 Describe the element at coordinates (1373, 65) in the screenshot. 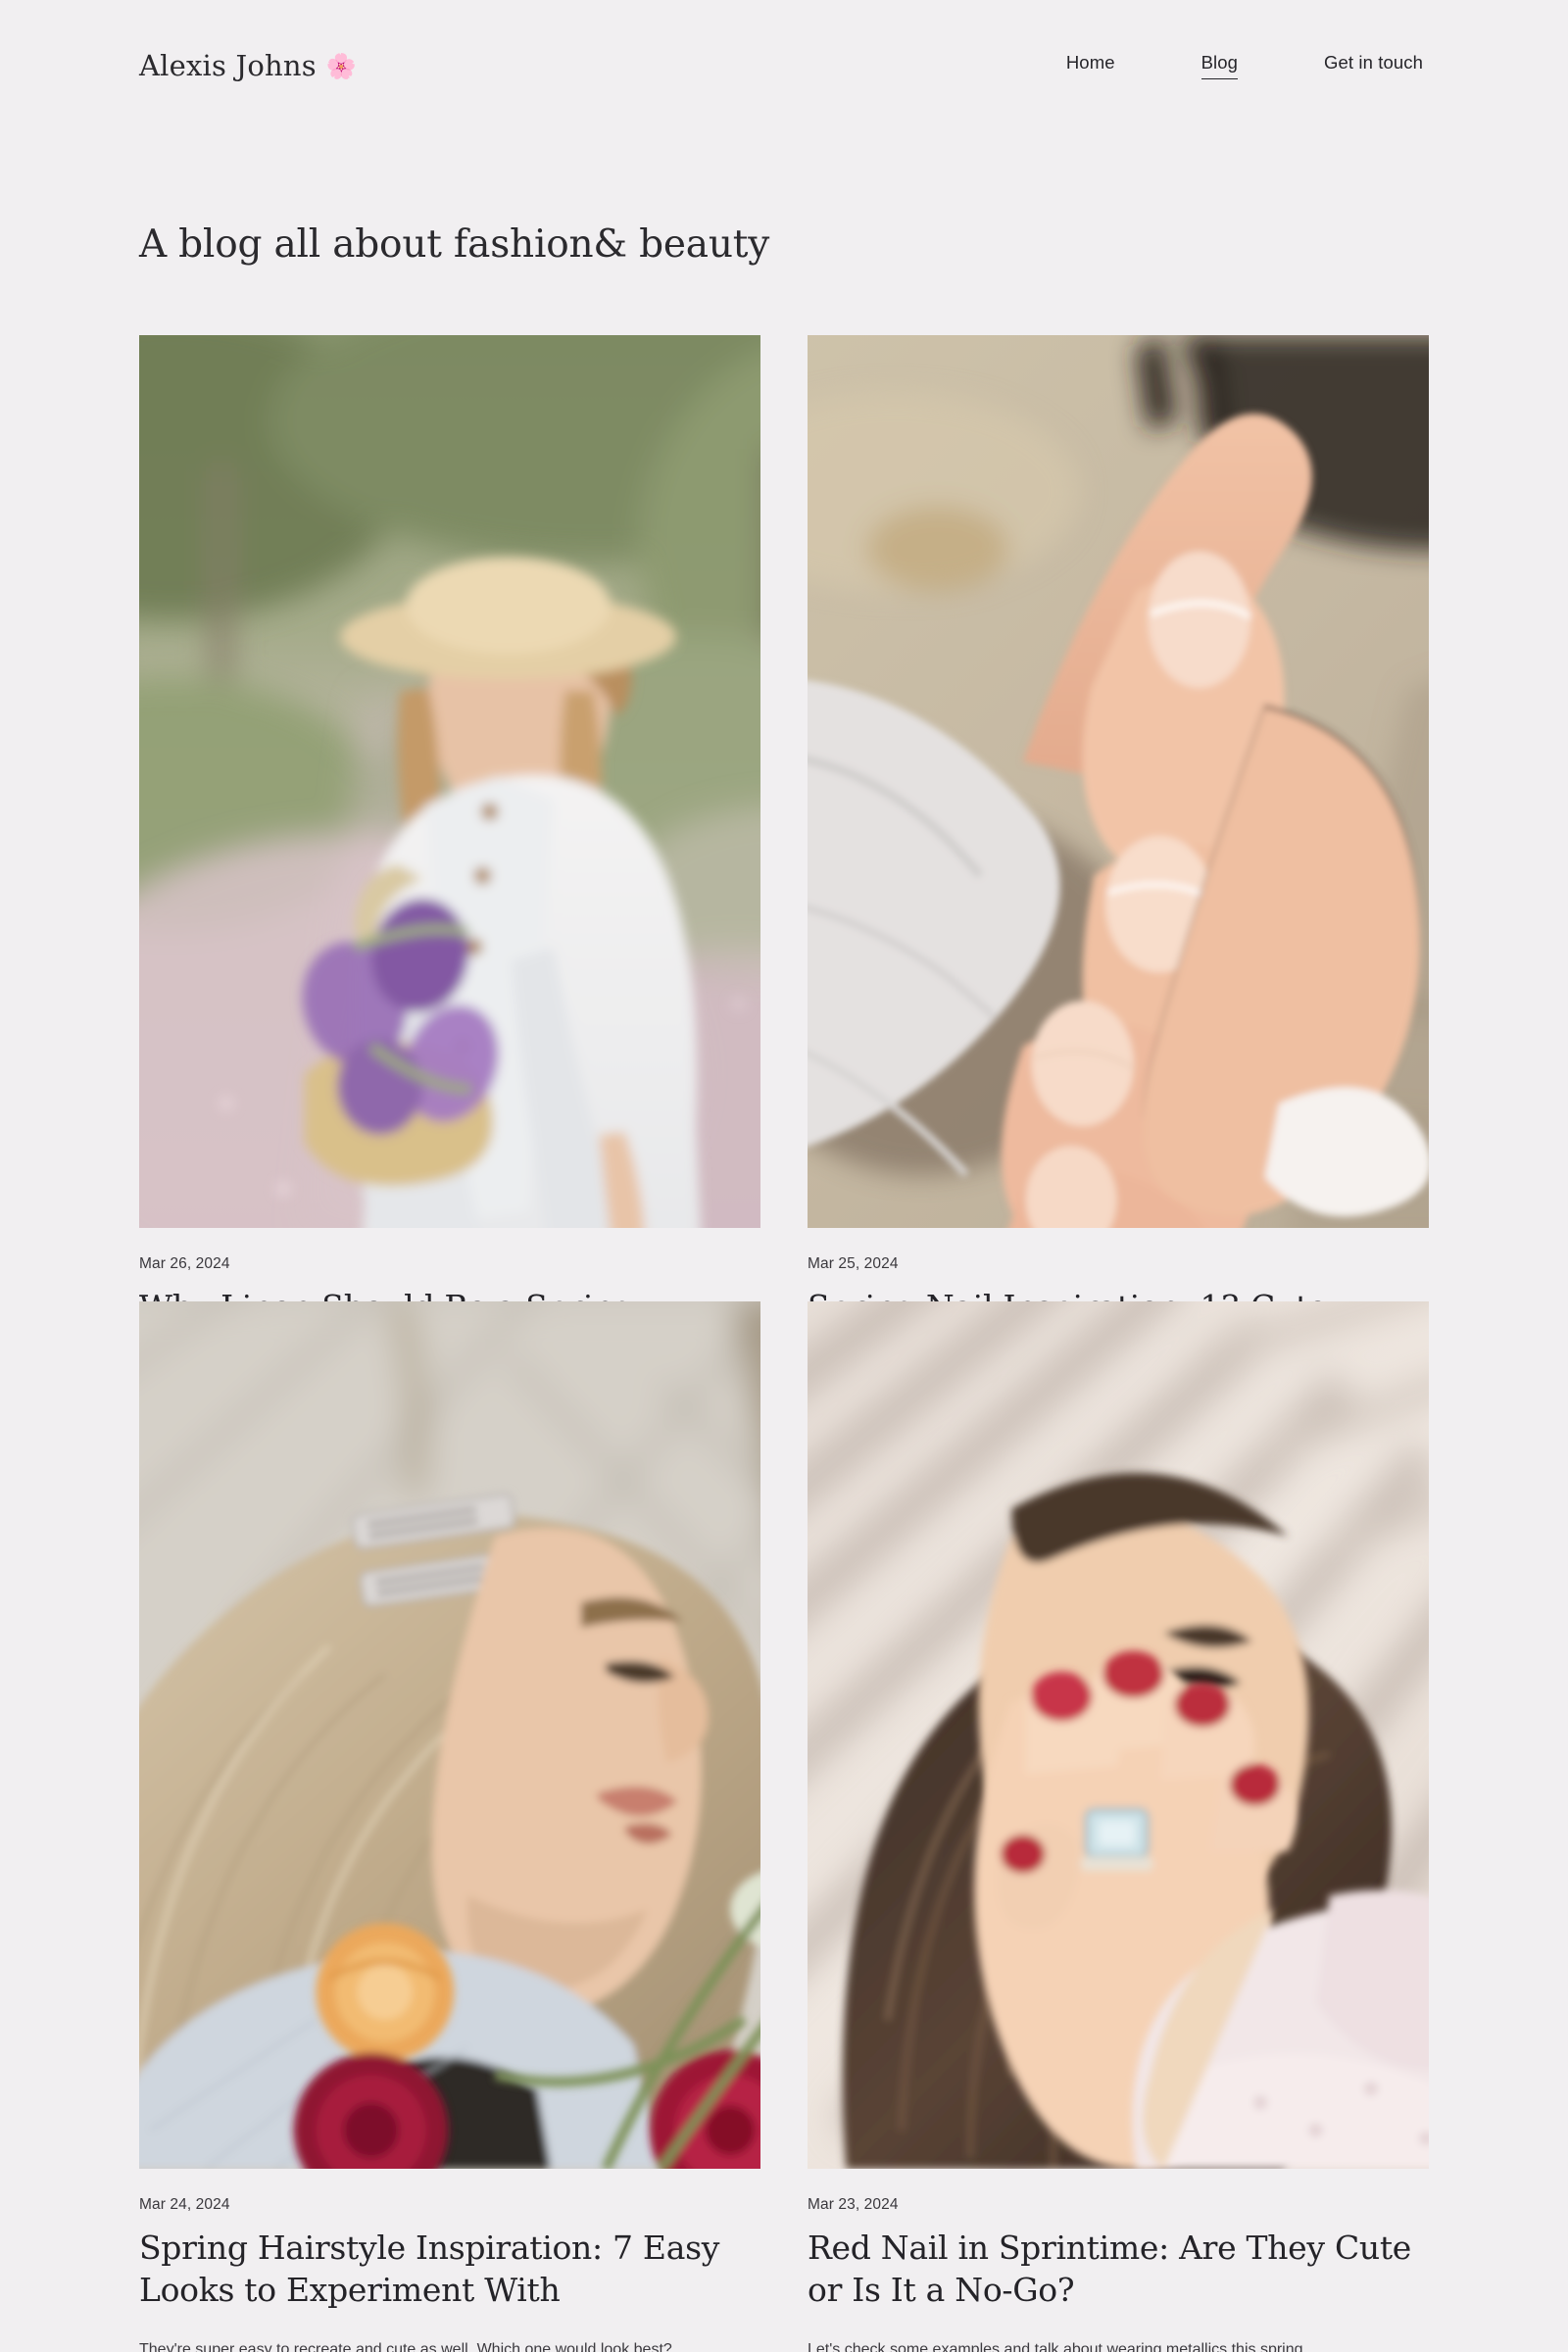

I see `nav-link-get-in-touch: Get in touch` at that location.